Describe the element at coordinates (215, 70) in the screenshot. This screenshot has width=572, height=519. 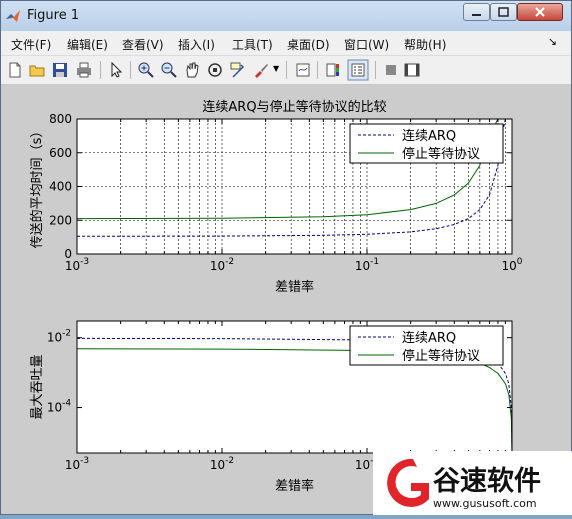
I see `rotate-3d-icon` at that location.